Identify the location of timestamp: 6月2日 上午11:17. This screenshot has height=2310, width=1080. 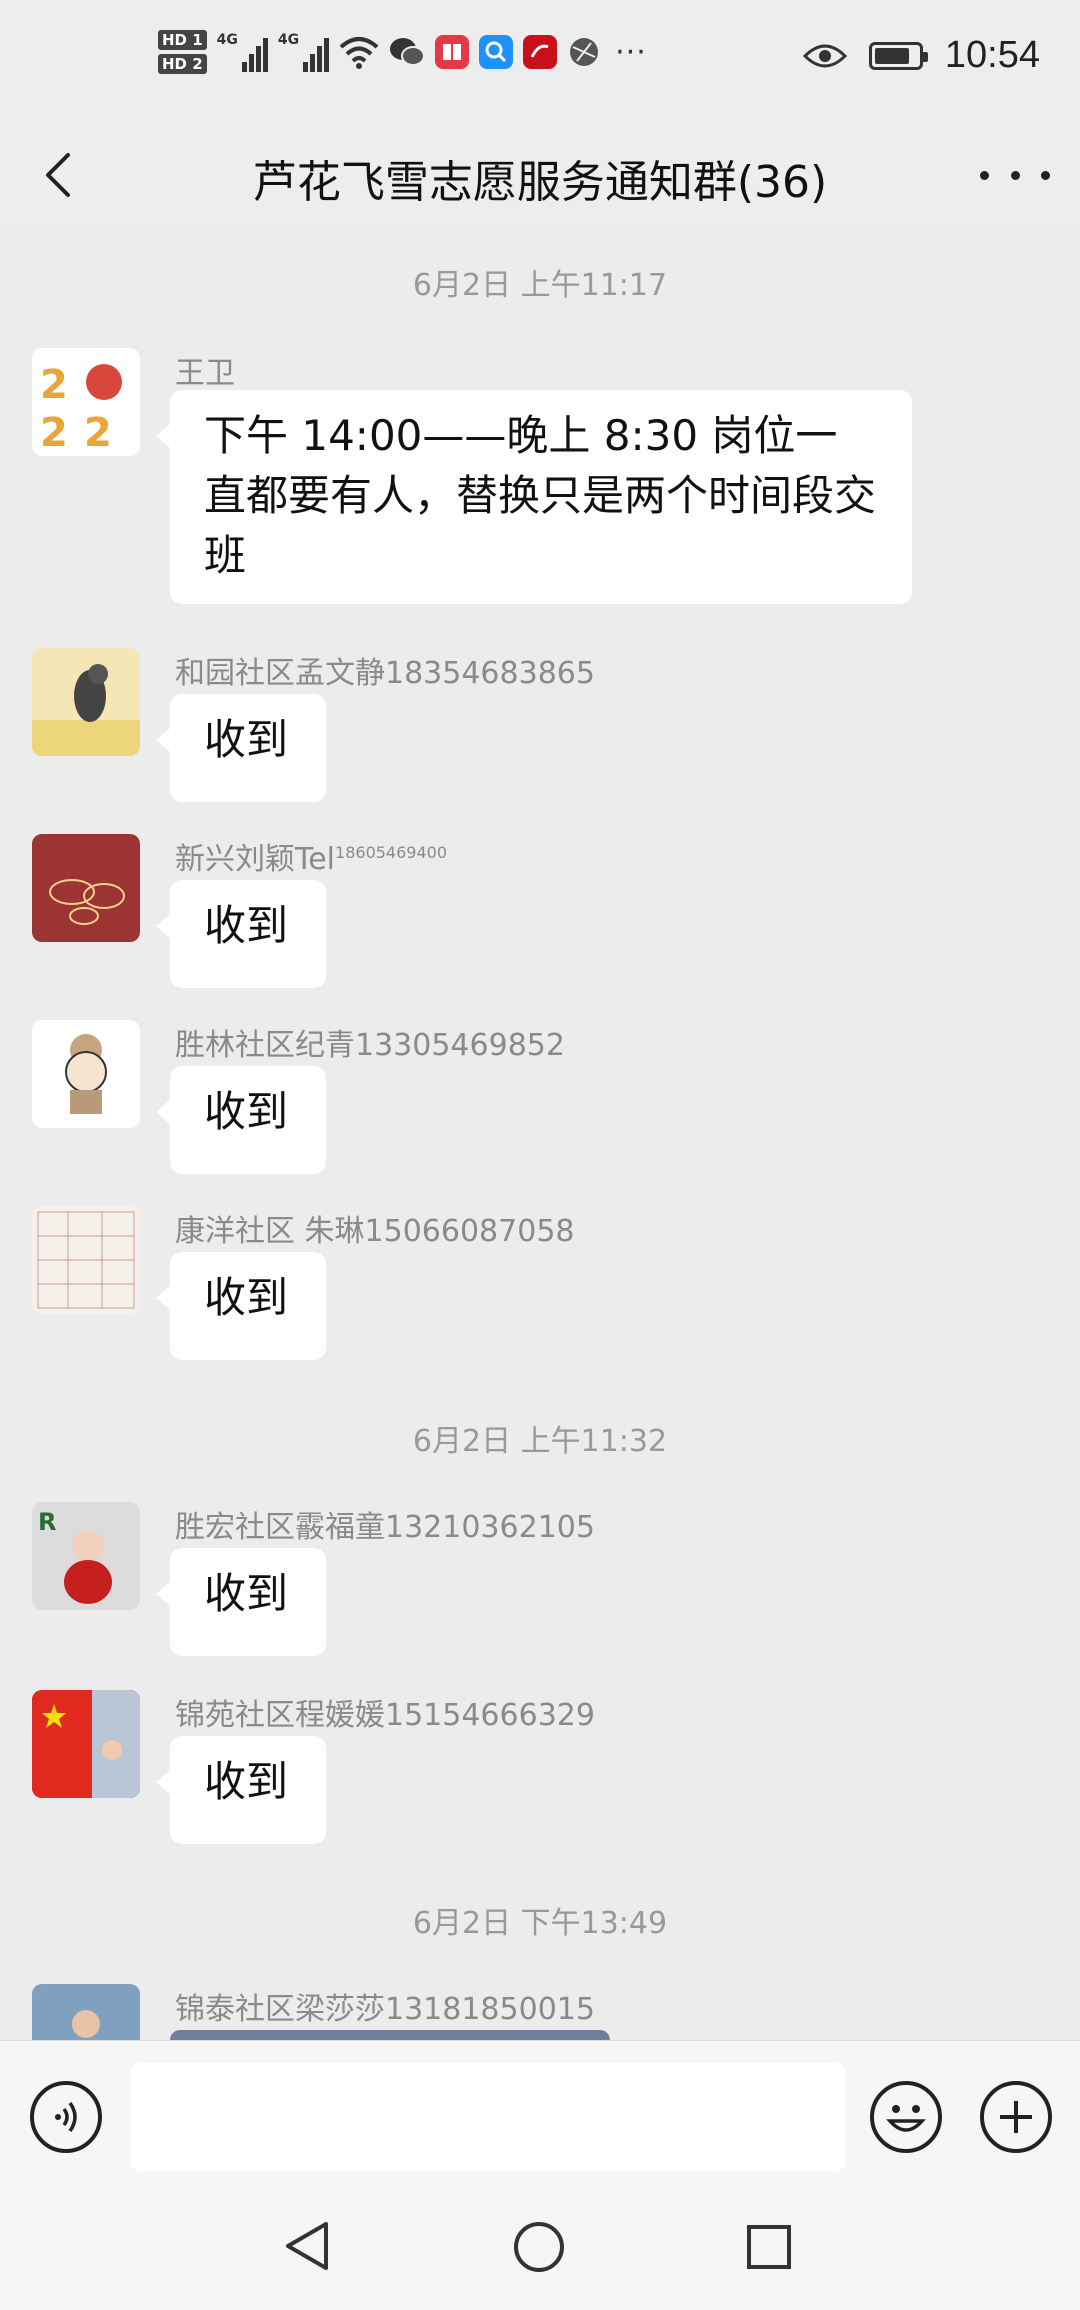
(540, 285).